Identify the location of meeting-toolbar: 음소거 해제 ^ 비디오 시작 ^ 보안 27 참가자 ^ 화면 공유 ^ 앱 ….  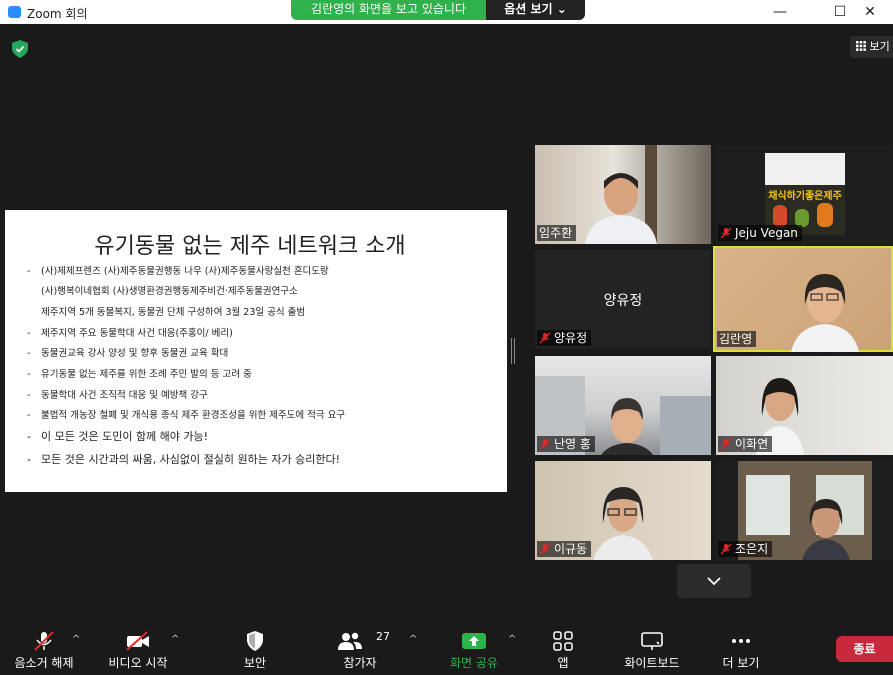
(446, 647).